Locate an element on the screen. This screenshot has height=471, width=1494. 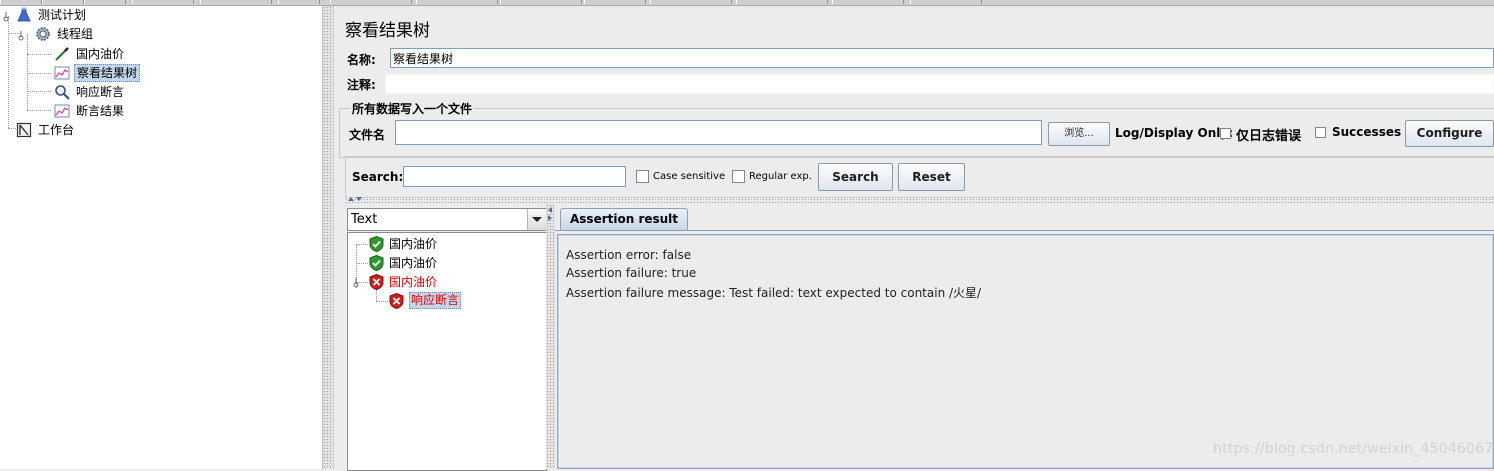
case-sensitive-label: Case sensitive is located at coordinates (689, 176).